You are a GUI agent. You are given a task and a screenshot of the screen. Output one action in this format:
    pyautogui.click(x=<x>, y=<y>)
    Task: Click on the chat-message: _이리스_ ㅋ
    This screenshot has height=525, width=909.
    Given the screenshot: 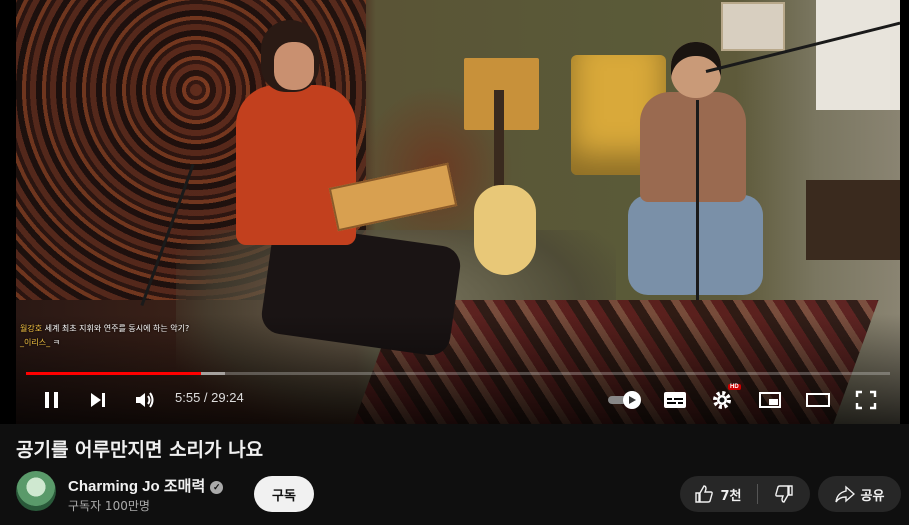 What is the action you would take?
    pyautogui.click(x=104, y=343)
    